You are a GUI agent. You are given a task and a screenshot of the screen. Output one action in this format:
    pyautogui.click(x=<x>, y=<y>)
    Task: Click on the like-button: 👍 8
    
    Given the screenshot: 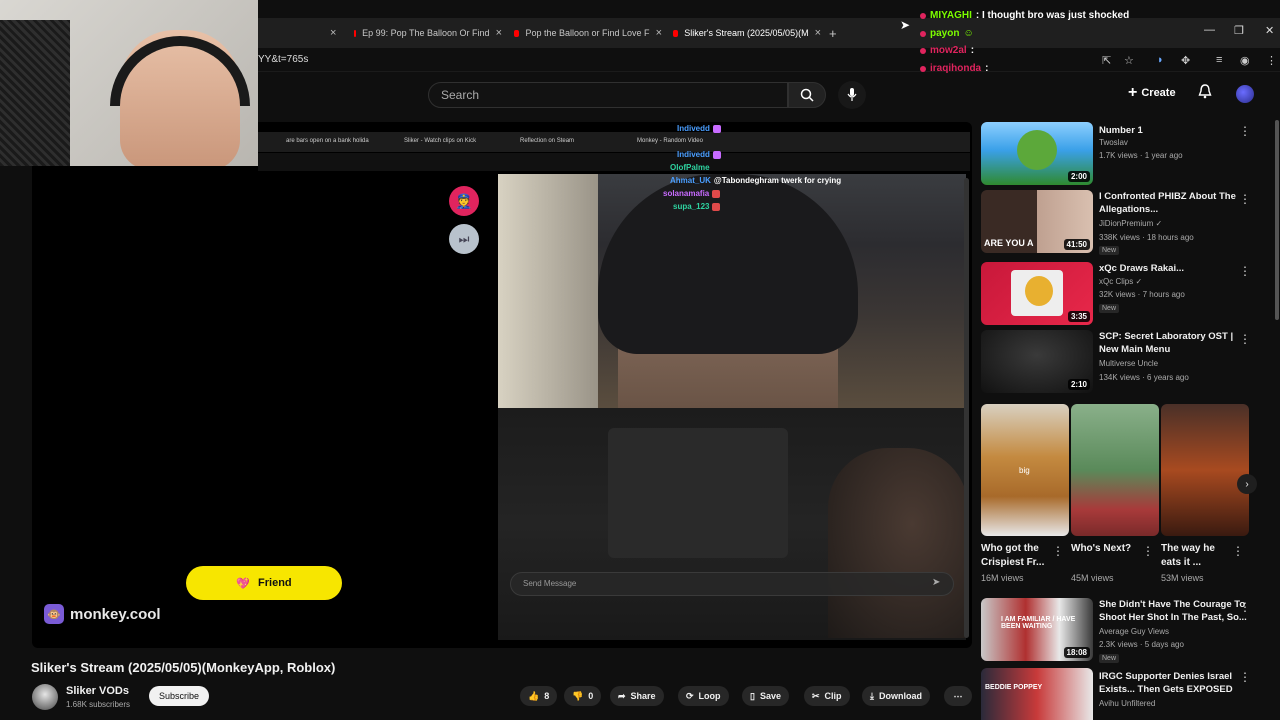 What is the action you would take?
    pyautogui.click(x=539, y=696)
    